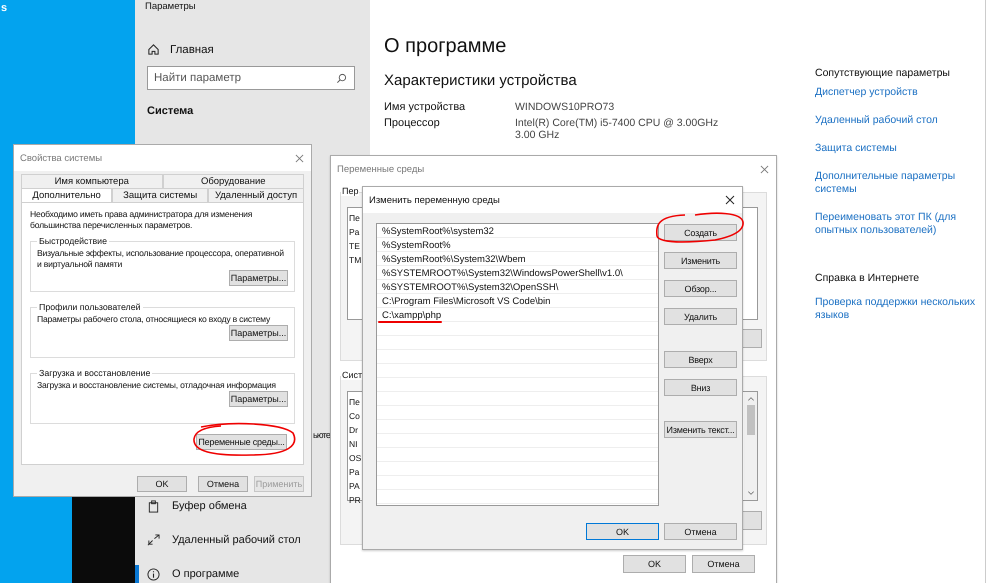  Describe the element at coordinates (885, 224) in the screenshot. I see `settings-link: Переименовать этот ПК (для опытных пользователей)` at that location.